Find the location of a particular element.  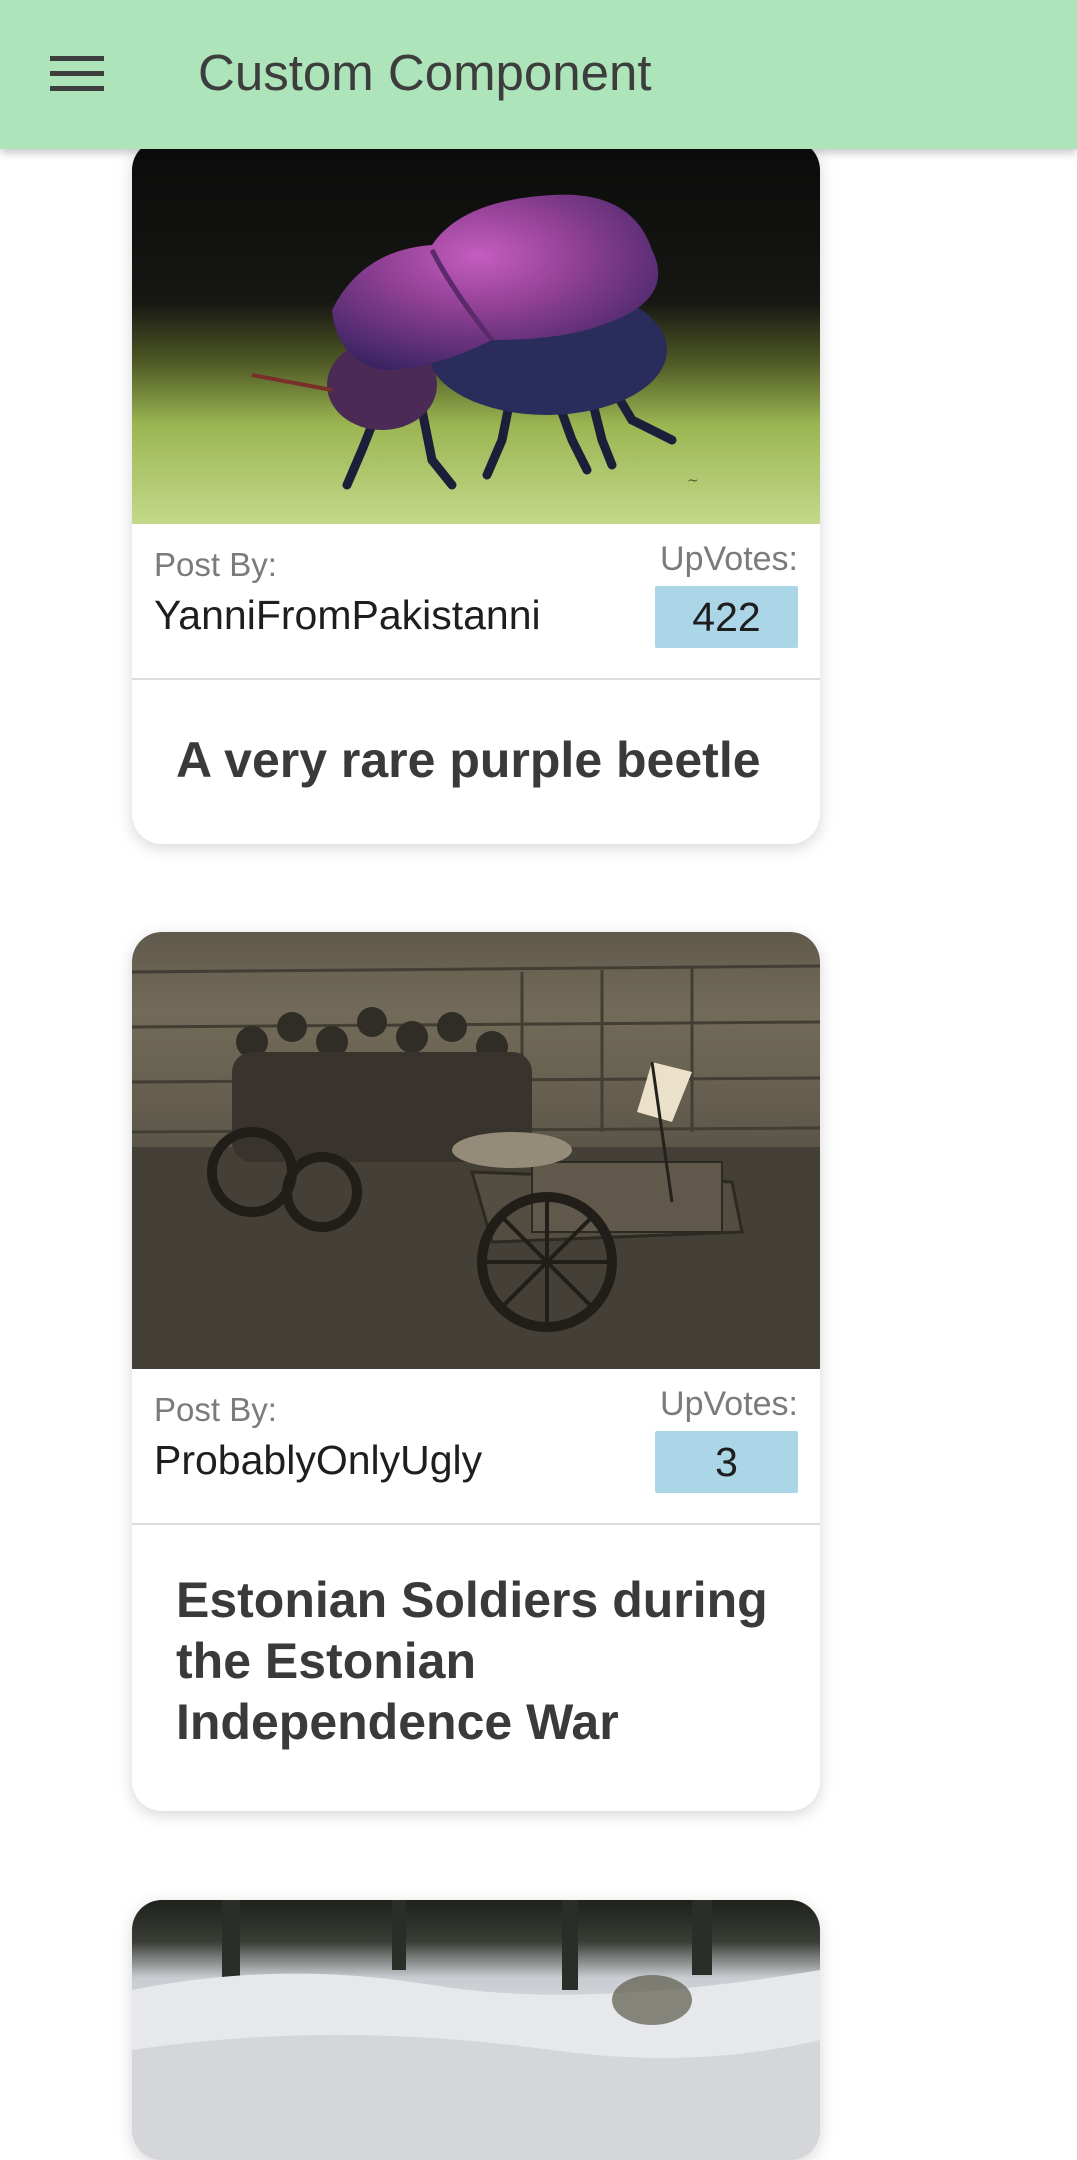

app-bar: Custom Component is located at coordinates (538, 74).